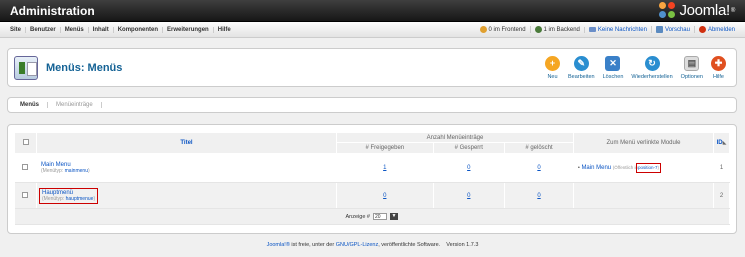  I want to click on mail-icon, so click(592, 29).